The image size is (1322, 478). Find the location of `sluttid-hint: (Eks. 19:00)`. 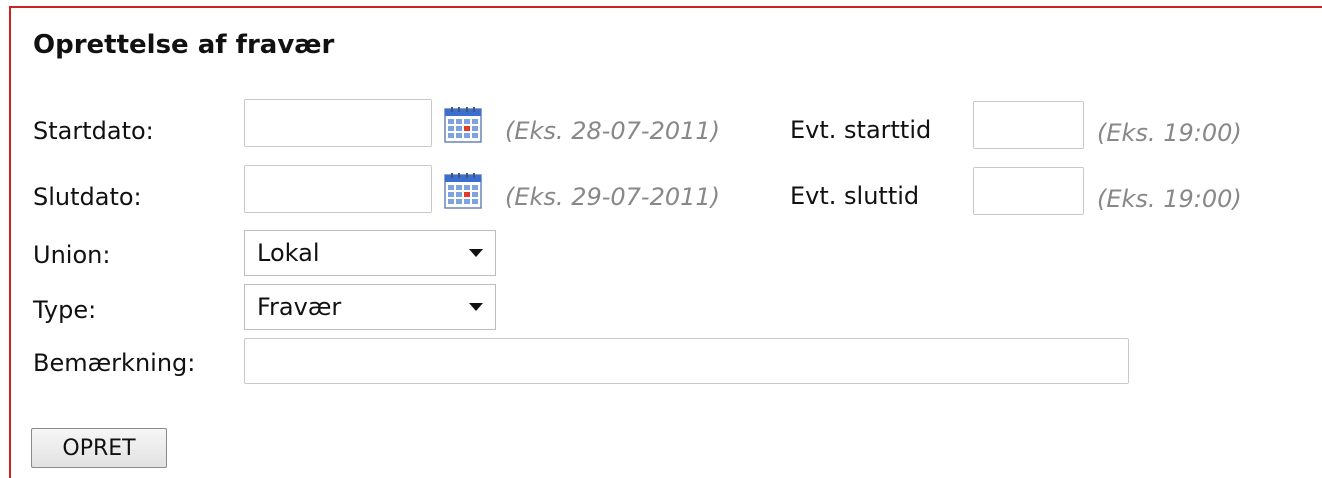

sluttid-hint: (Eks. 19:00) is located at coordinates (1169, 199).